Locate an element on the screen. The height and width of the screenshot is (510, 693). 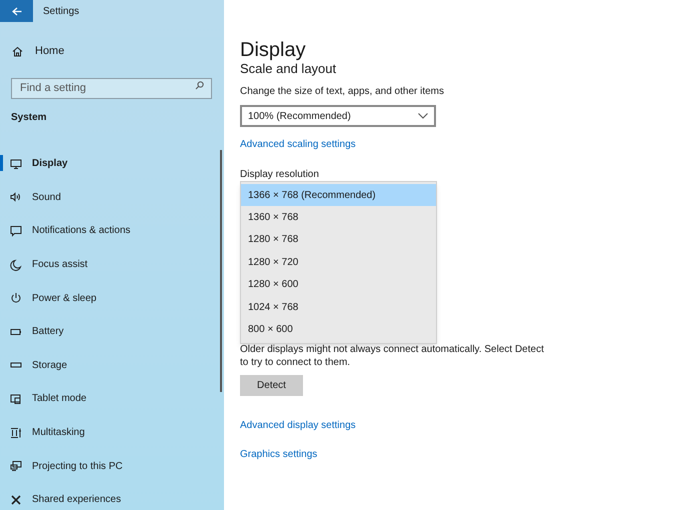
settings-link: Graphics settings is located at coordinates (279, 454).